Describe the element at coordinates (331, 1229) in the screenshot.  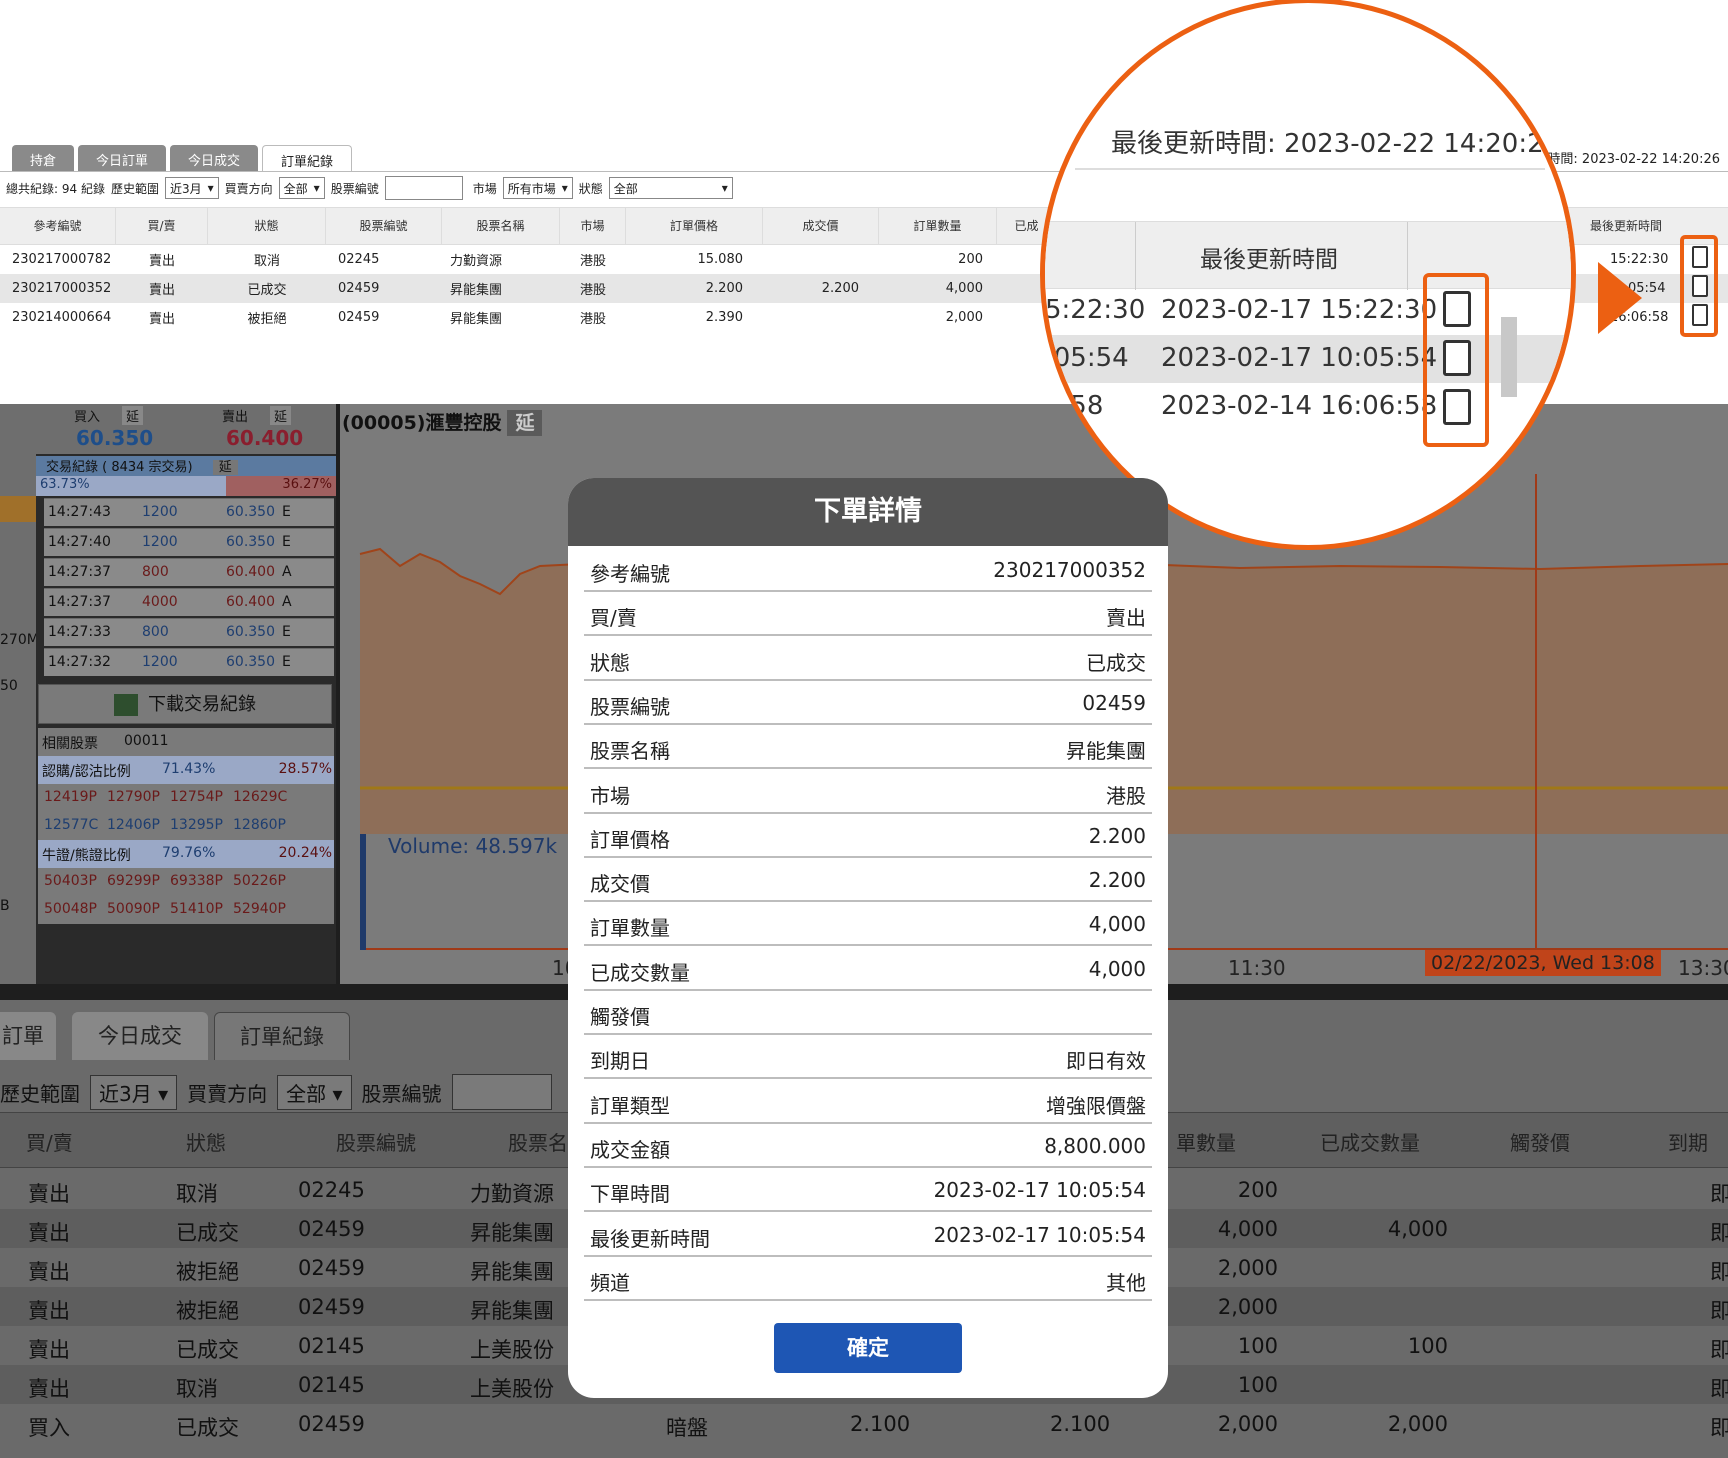
I see `cell-code: 02459` at that location.